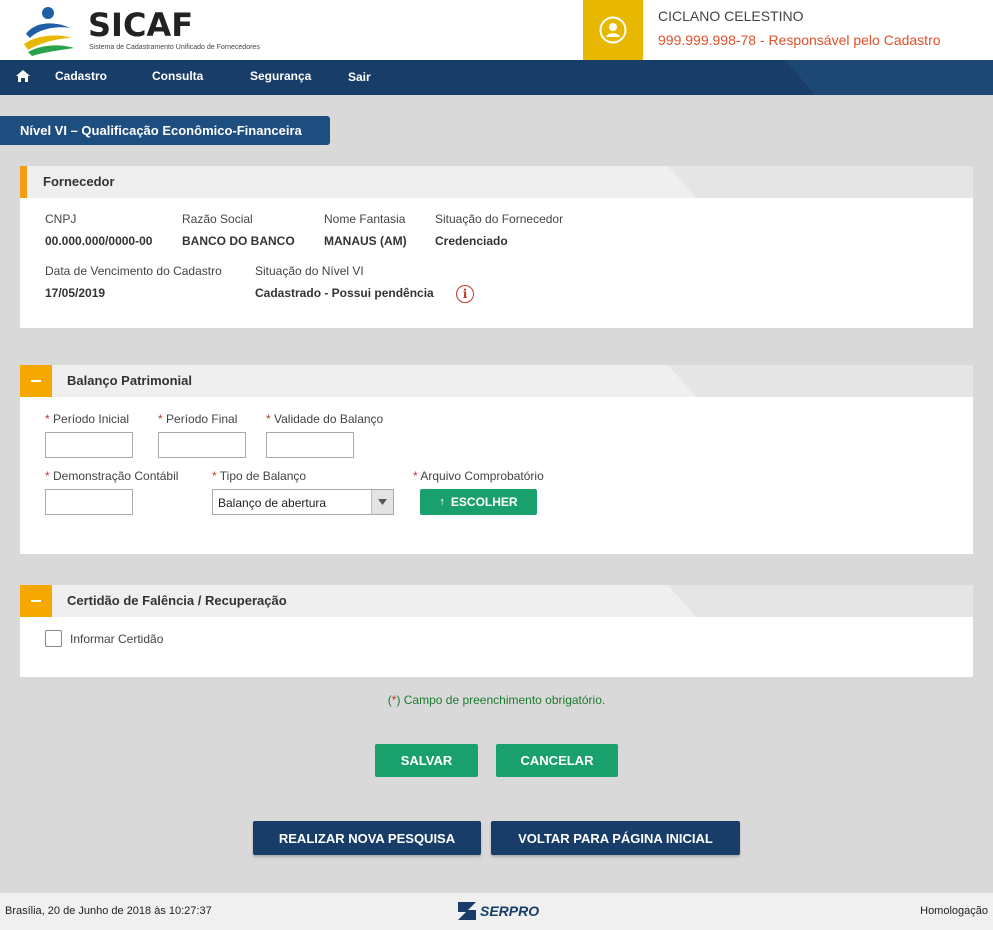 The image size is (993, 930). What do you see at coordinates (344, 293) in the screenshot?
I see `situacao-nivel-value: Cadastrado - Possui pendência` at bounding box center [344, 293].